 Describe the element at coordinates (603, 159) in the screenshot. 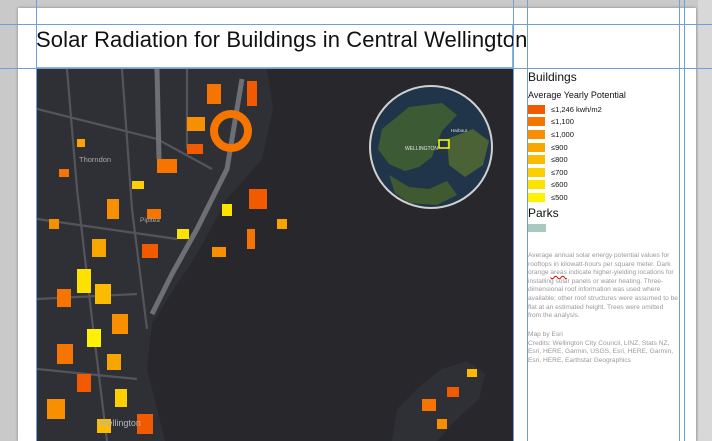

I see `legend-class-row: ≤800` at that location.